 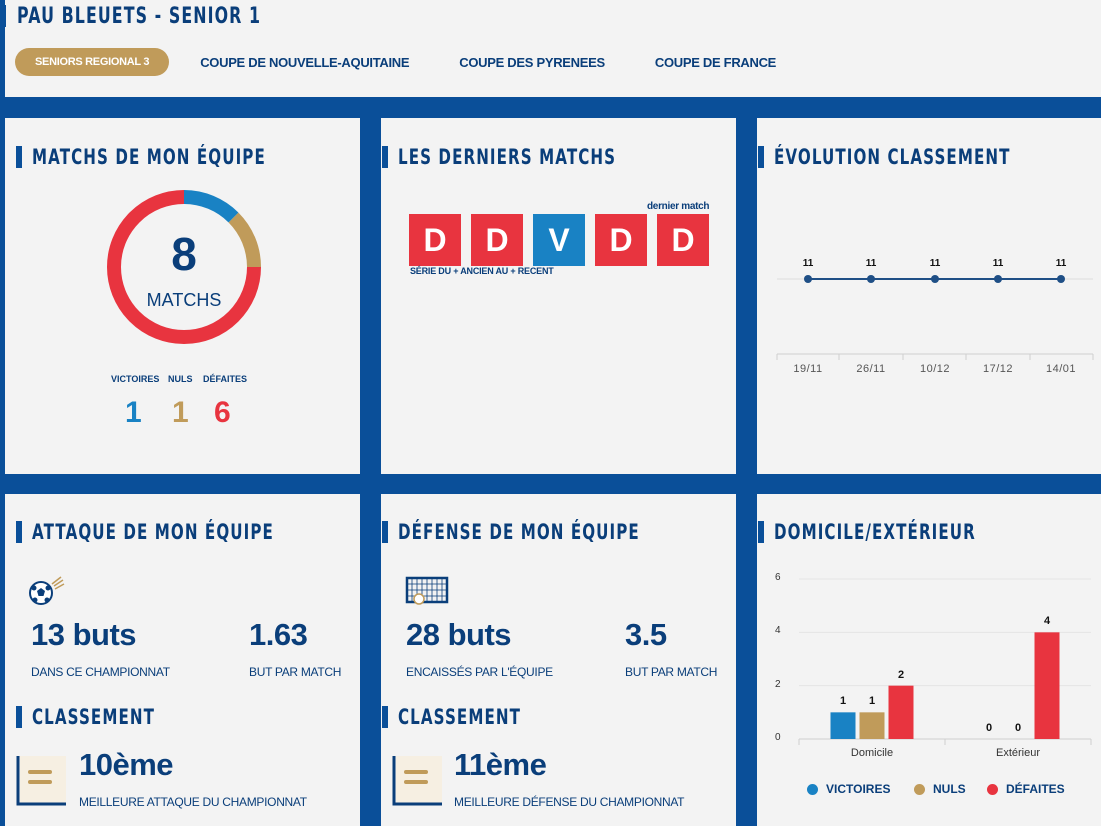 What do you see at coordinates (812, 789) in the screenshot?
I see `legend-dot-victoires` at bounding box center [812, 789].